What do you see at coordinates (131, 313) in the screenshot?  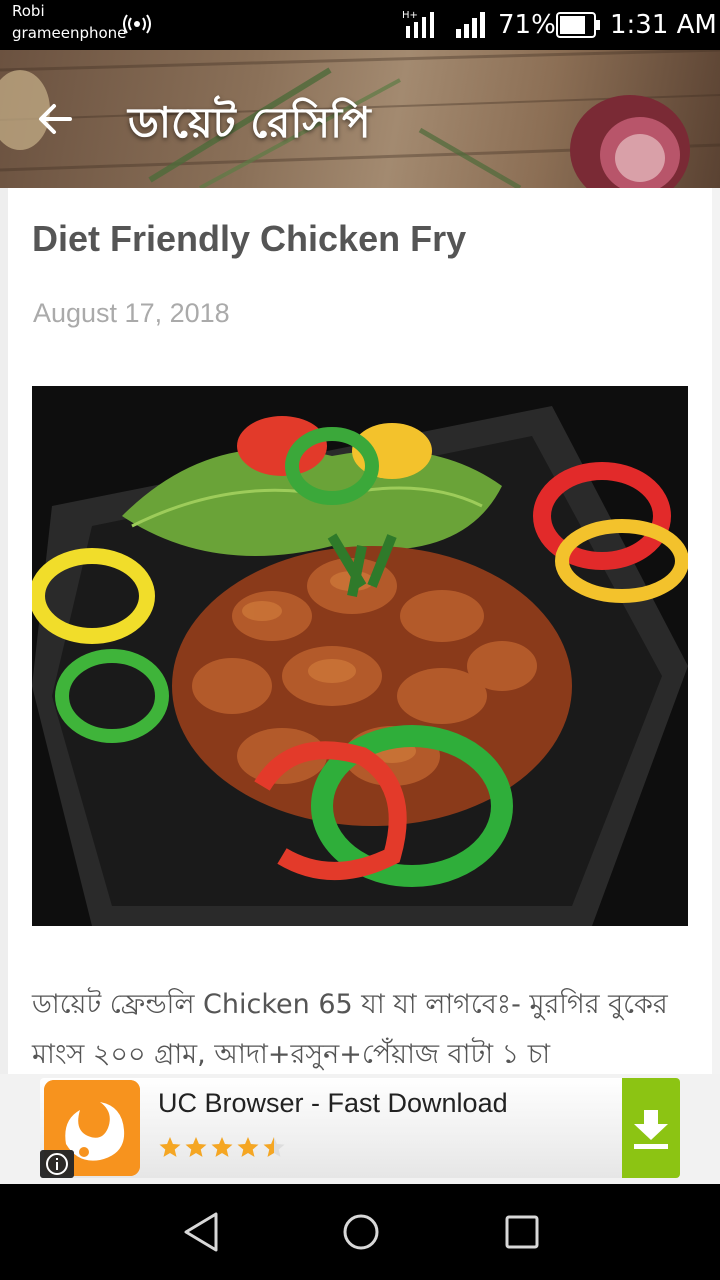 I see `post-date: August 17, 2018` at bounding box center [131, 313].